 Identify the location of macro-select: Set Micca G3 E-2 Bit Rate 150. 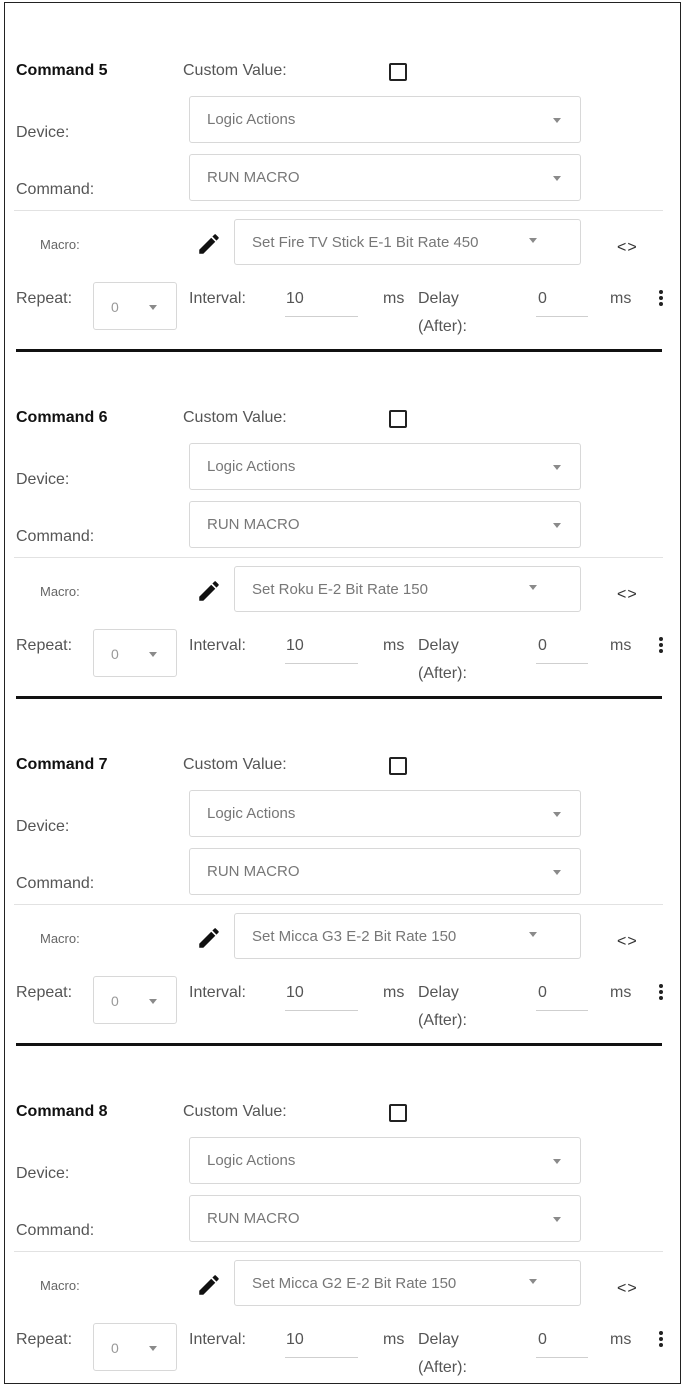
(407, 936).